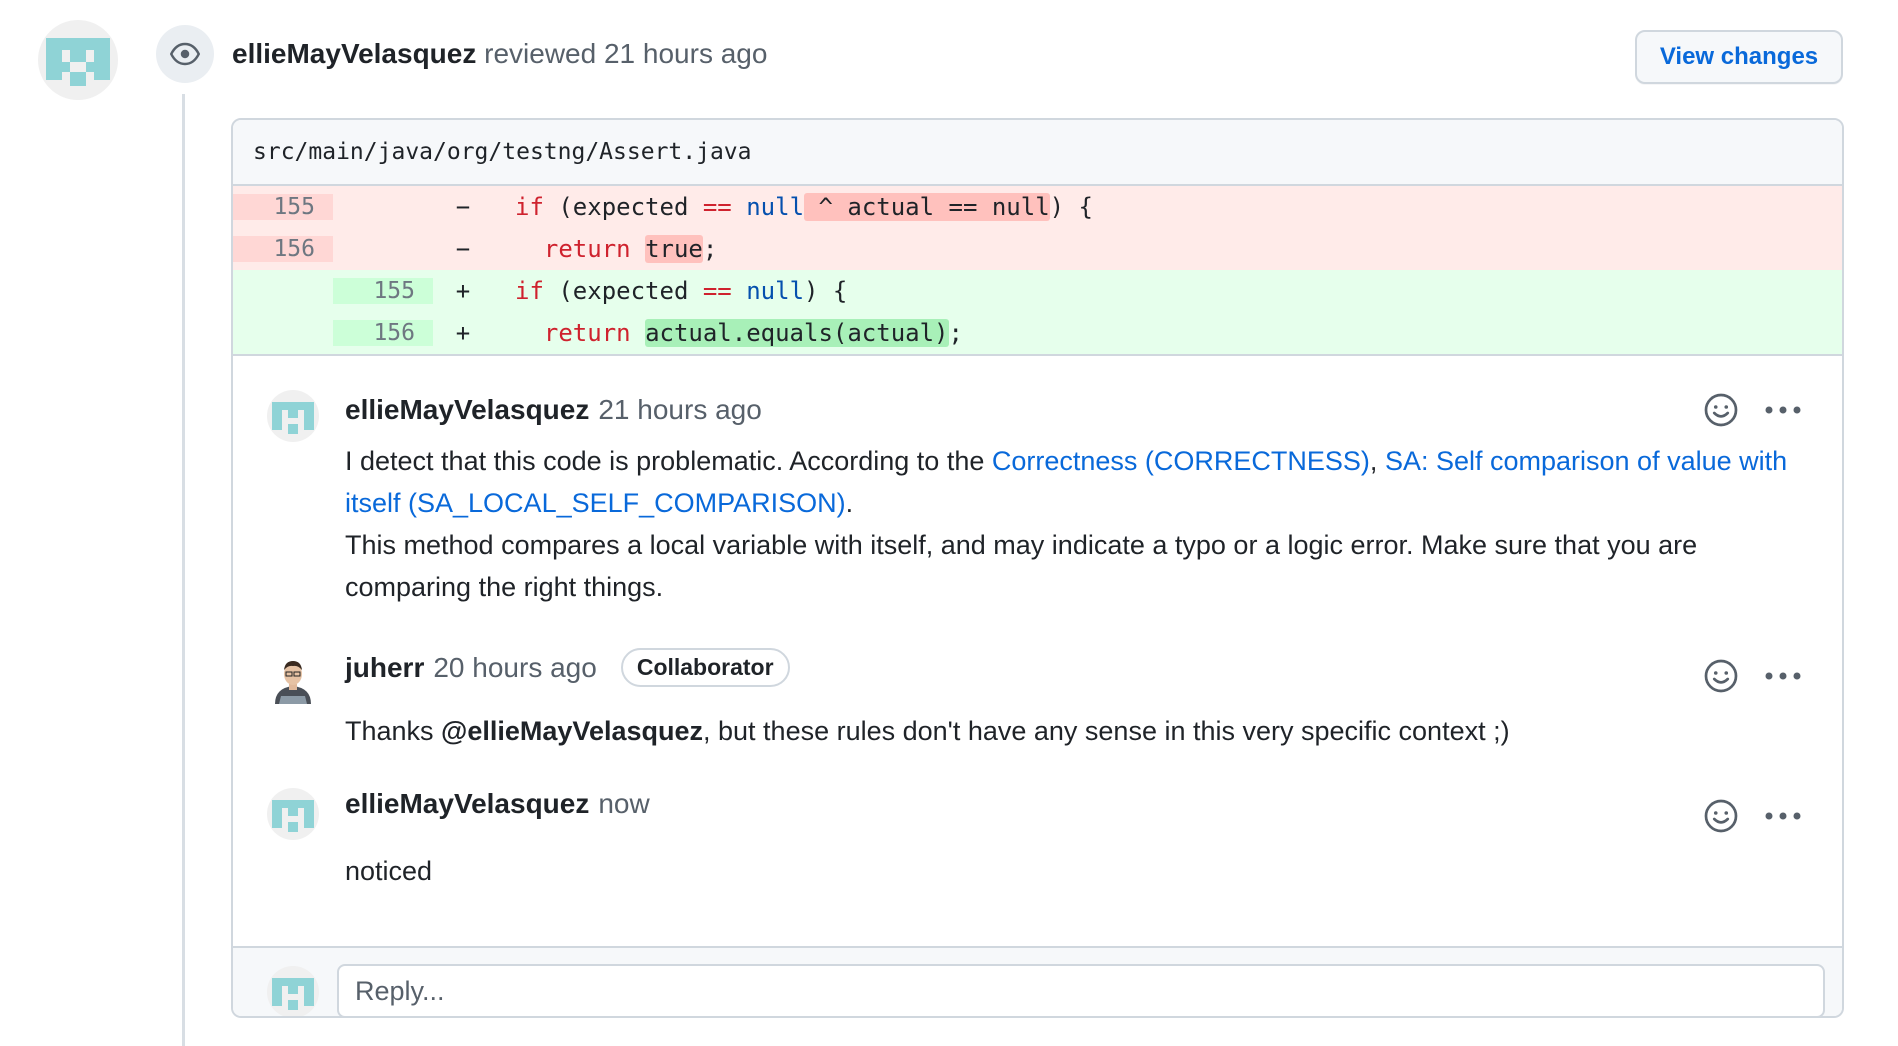  What do you see at coordinates (1037, 333) in the screenshot?
I see `diff-line-added: 156 + return actual.equals(actual);` at bounding box center [1037, 333].